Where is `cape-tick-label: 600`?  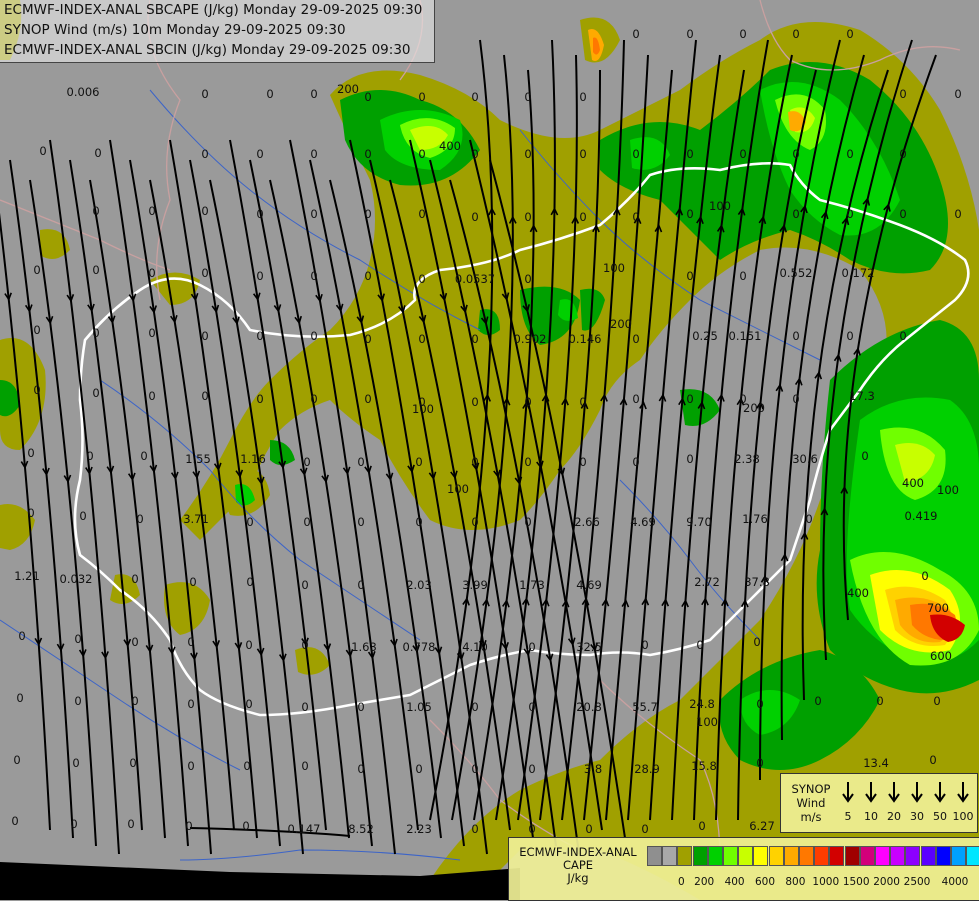
cape-tick-label: 600 is located at coordinates (765, 882).